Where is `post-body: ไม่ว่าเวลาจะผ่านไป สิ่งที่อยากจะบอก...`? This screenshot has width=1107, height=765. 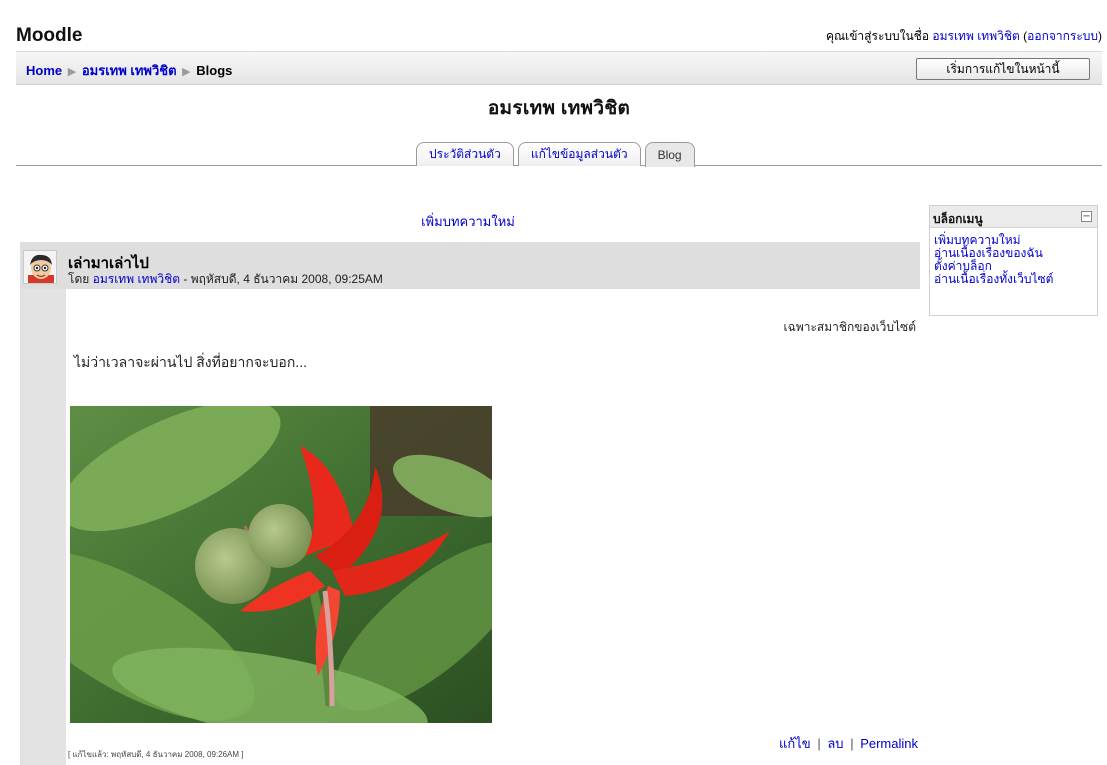 post-body: ไม่ว่าเวลาจะผ่านไป สิ่งที่อยากจะบอก... is located at coordinates (190, 362).